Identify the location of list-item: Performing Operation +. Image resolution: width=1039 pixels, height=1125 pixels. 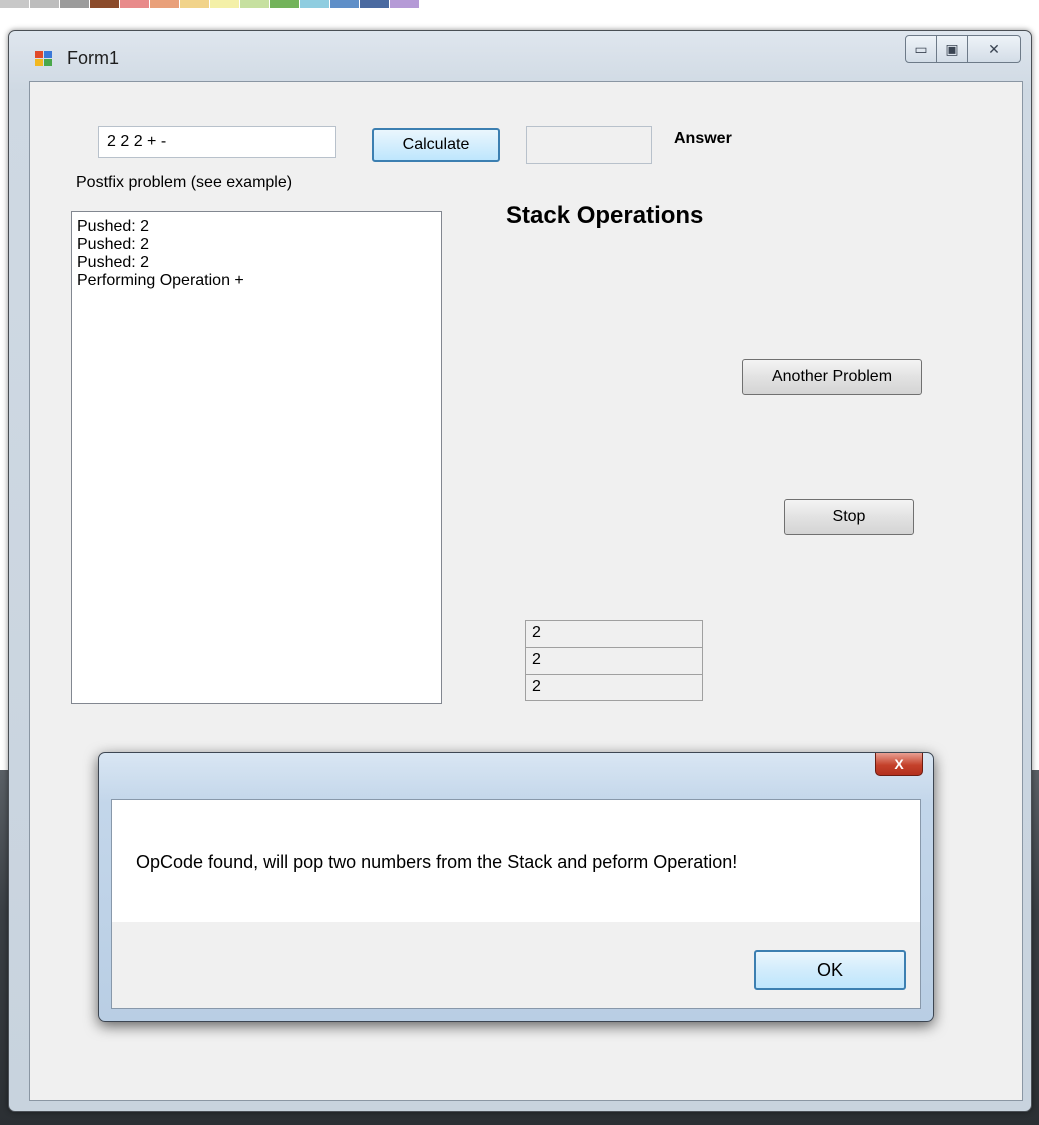
(256, 281).